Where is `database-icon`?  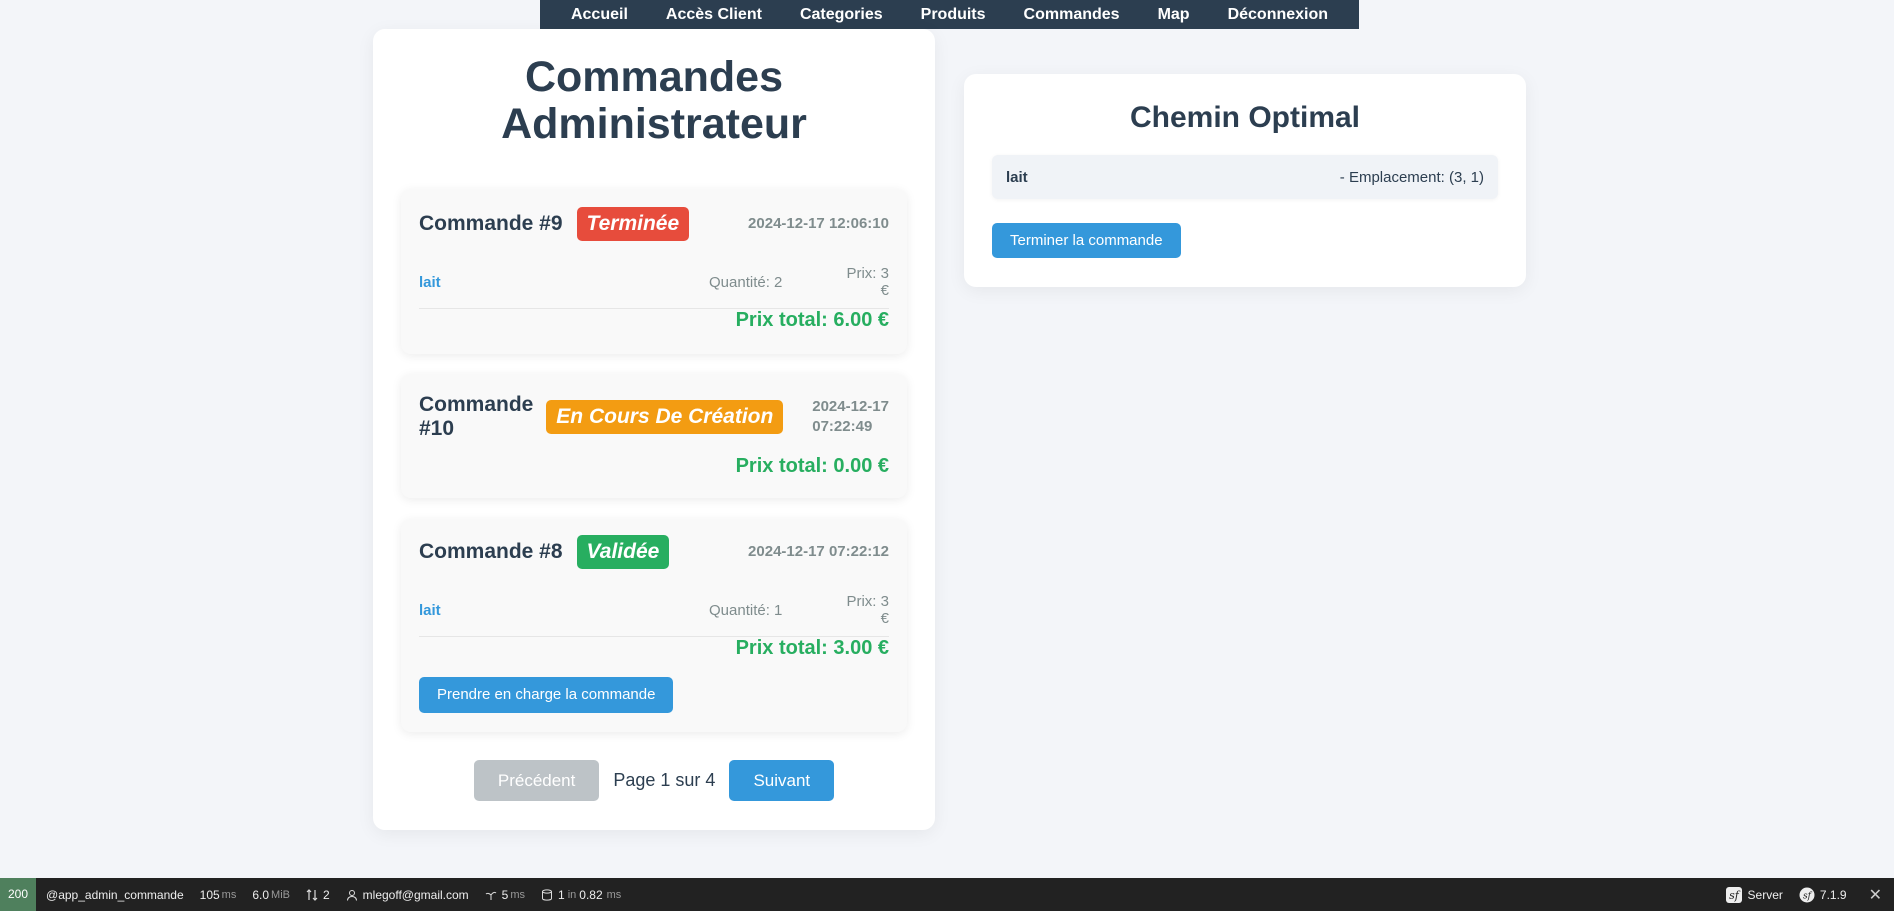 database-icon is located at coordinates (547, 894).